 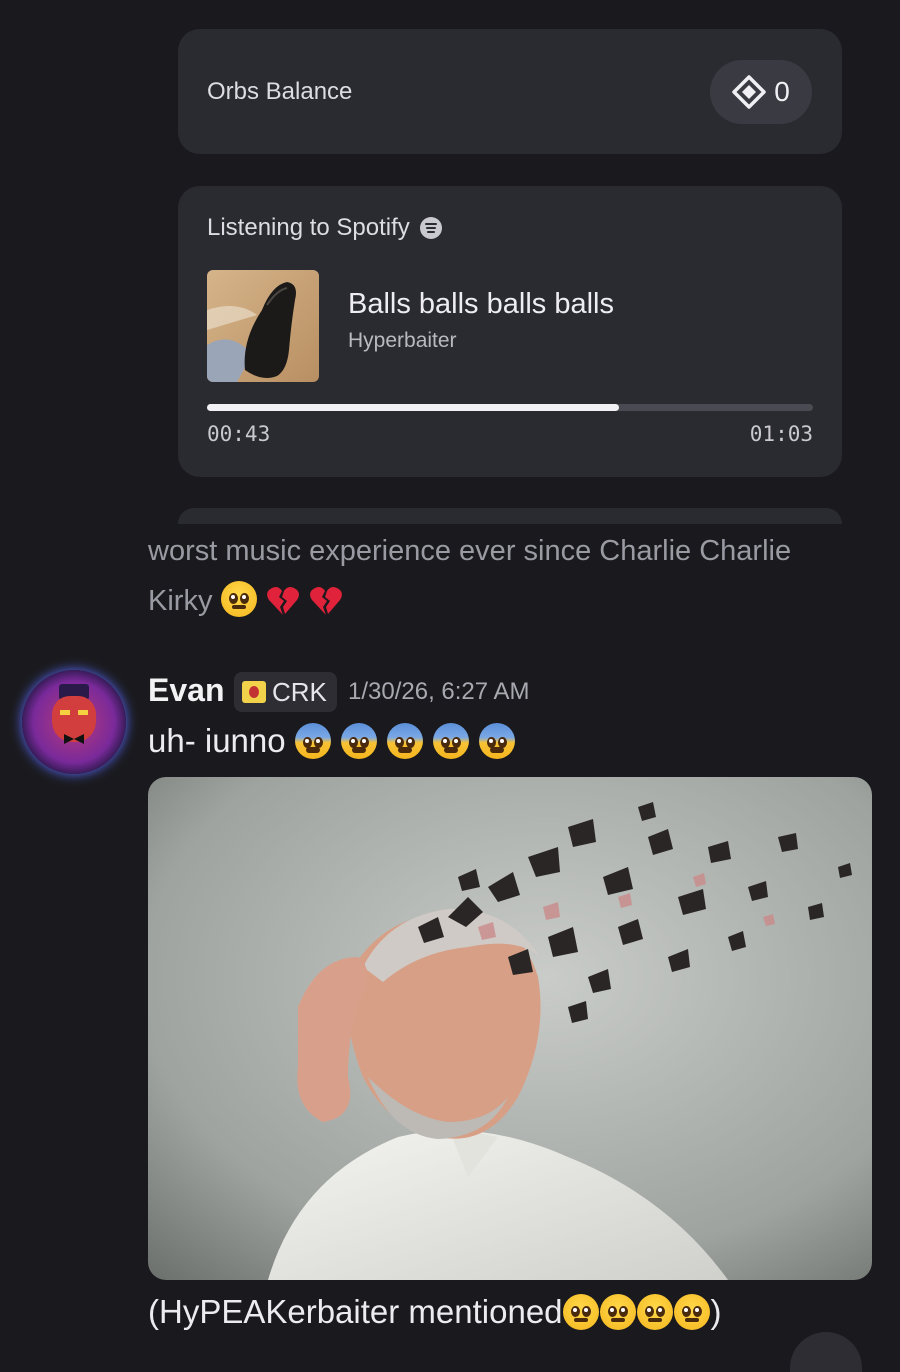 What do you see at coordinates (254, 692) in the screenshot?
I see `guild-badge-icon` at bounding box center [254, 692].